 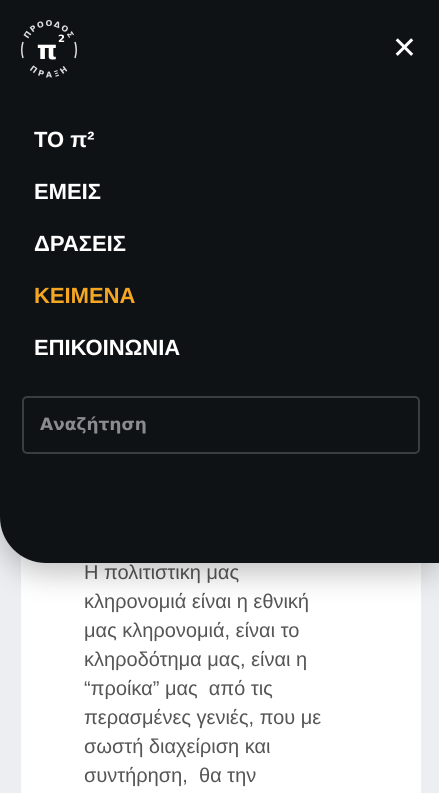 I want to click on menu-link: ΕΜΕΙΣ, so click(x=67, y=191).